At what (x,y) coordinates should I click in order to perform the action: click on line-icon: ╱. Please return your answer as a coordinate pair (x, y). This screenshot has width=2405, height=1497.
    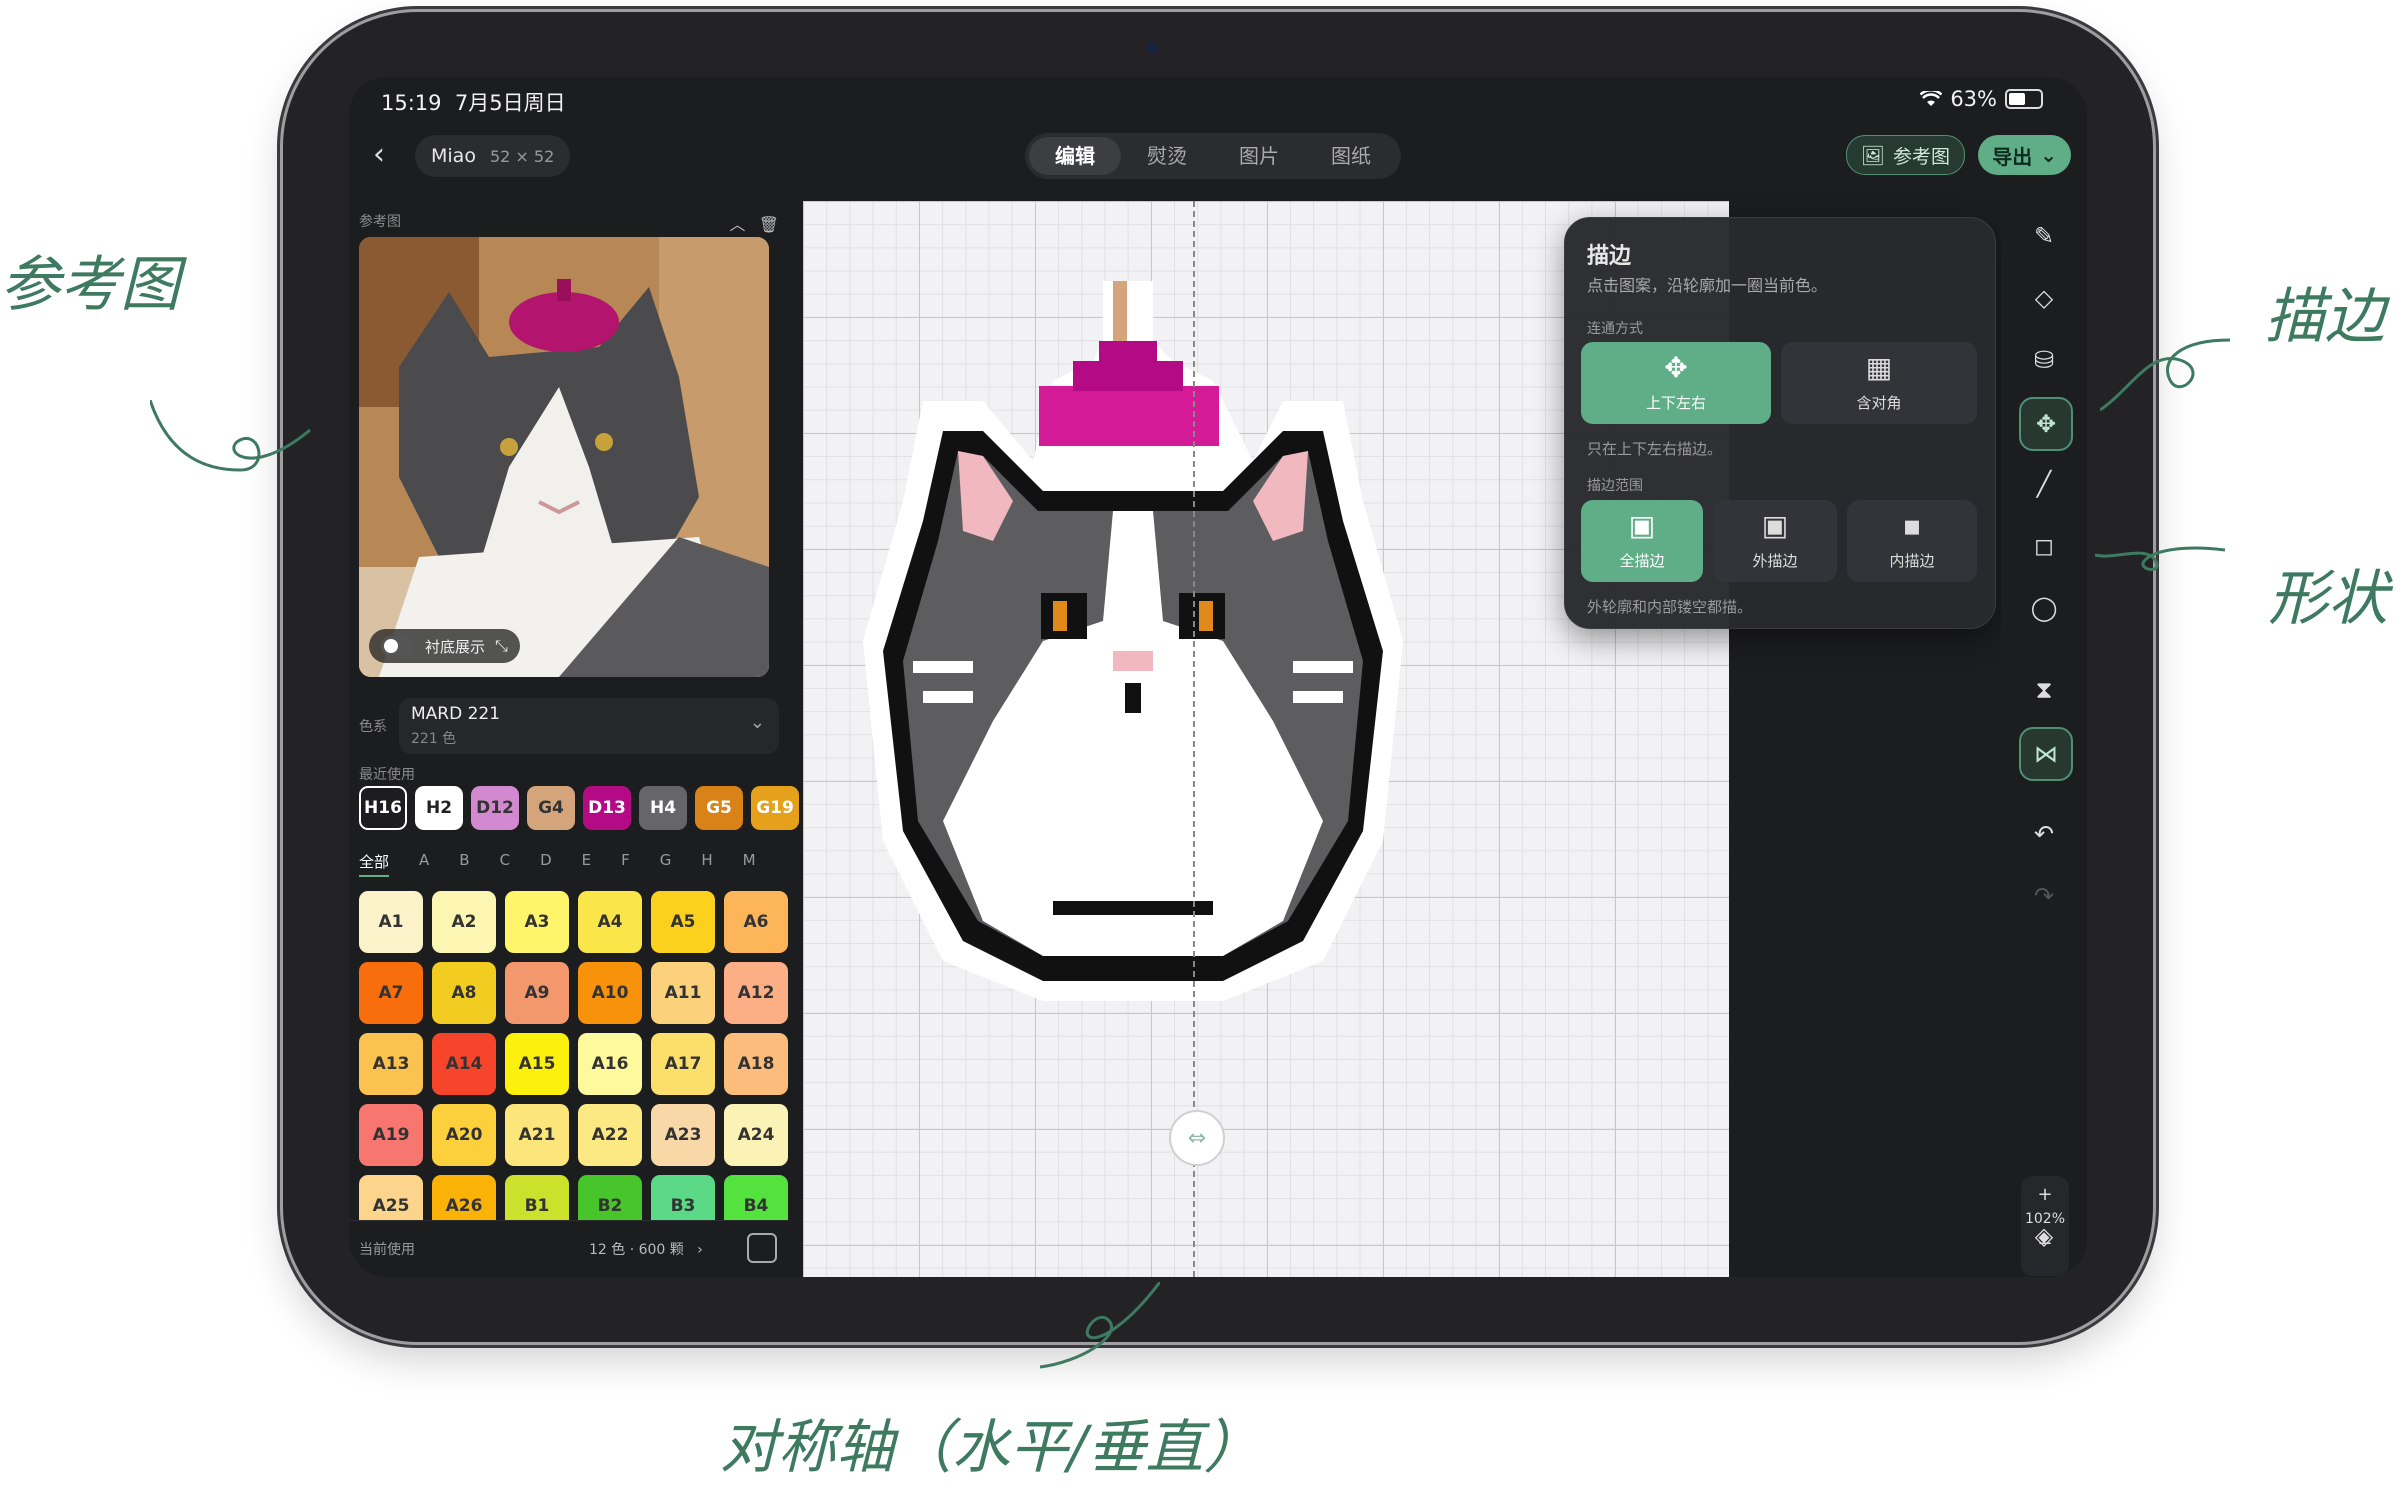
    Looking at the image, I should click on (2044, 484).